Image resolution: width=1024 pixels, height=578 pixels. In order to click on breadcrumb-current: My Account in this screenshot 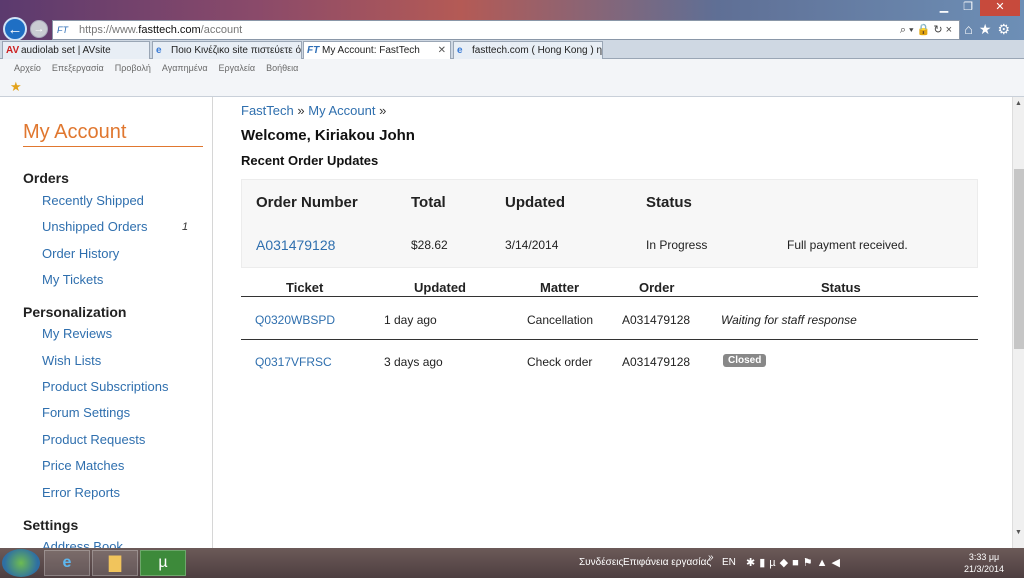, I will do `click(341, 110)`.